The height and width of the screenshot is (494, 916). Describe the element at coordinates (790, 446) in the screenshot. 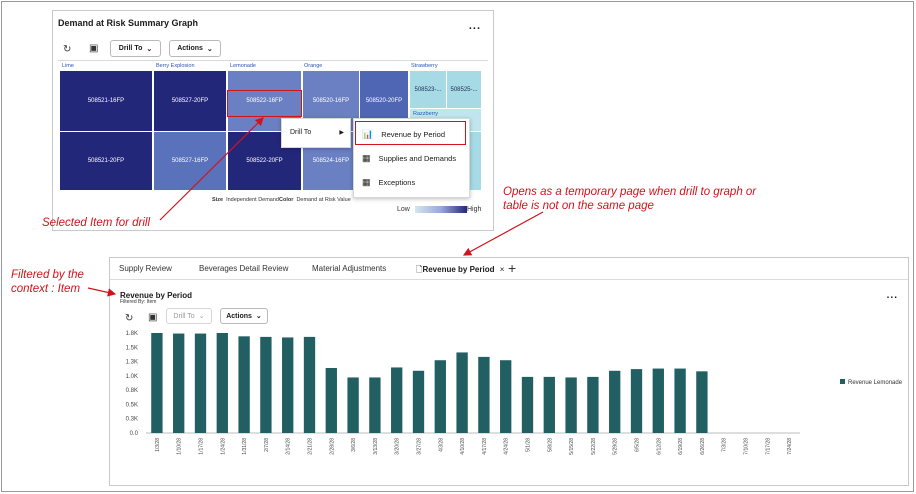

I see `x-tick-label: 7/24/28` at that location.